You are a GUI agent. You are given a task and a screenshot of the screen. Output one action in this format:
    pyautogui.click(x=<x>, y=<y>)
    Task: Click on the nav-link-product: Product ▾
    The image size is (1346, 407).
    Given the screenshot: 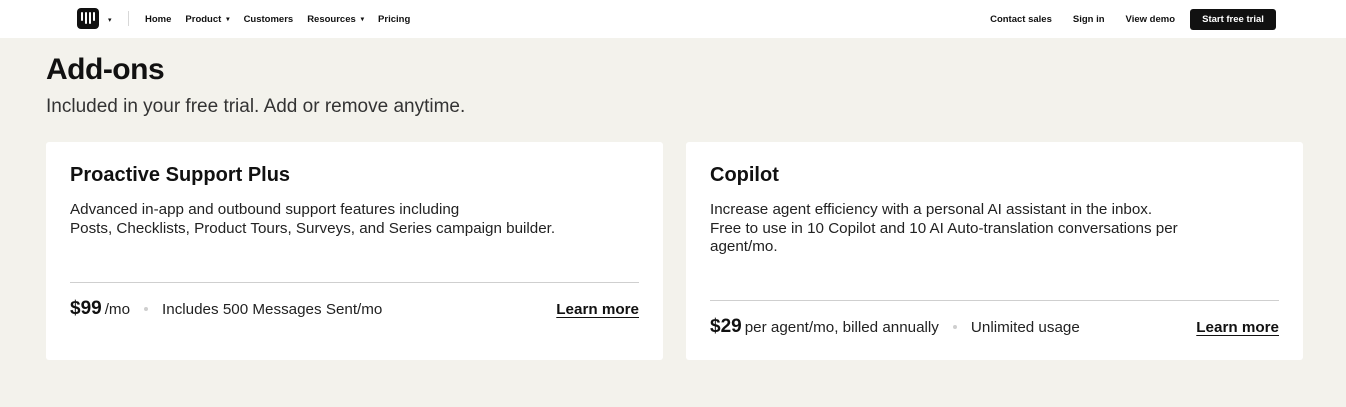 What is the action you would take?
    pyautogui.click(x=207, y=19)
    